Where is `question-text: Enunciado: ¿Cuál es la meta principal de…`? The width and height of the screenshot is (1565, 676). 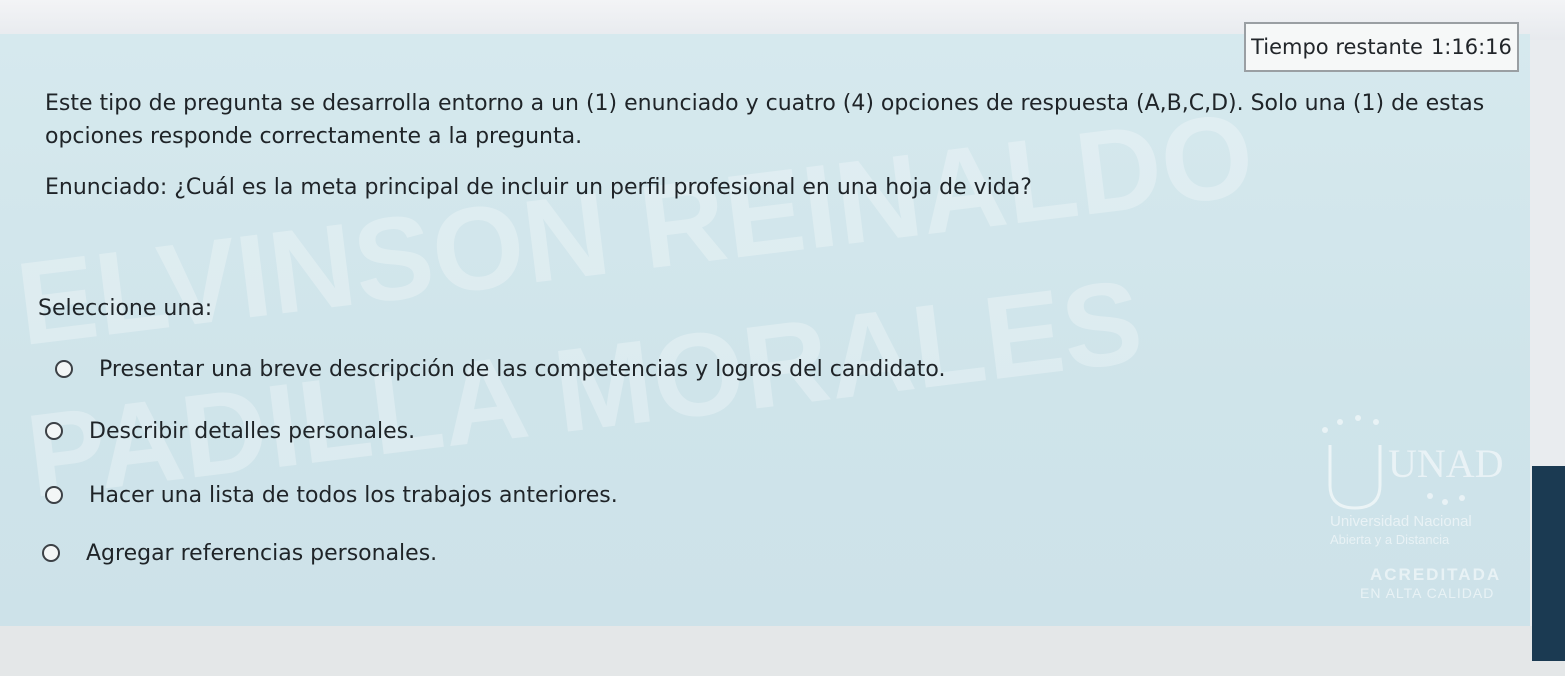
question-text: Enunciado: ¿Cuál es la meta principal de… is located at coordinates (538, 187).